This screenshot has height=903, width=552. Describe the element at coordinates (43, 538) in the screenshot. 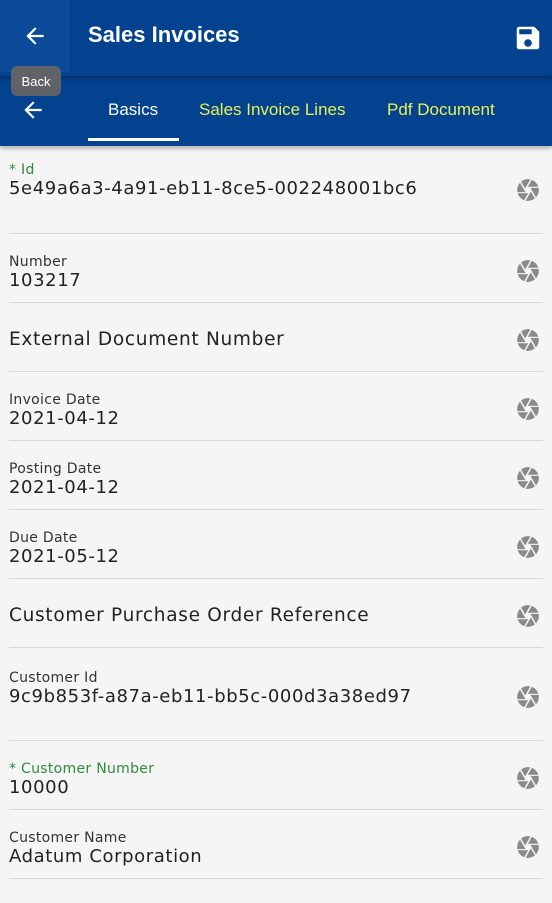

I see `field-label: Due Date` at that location.